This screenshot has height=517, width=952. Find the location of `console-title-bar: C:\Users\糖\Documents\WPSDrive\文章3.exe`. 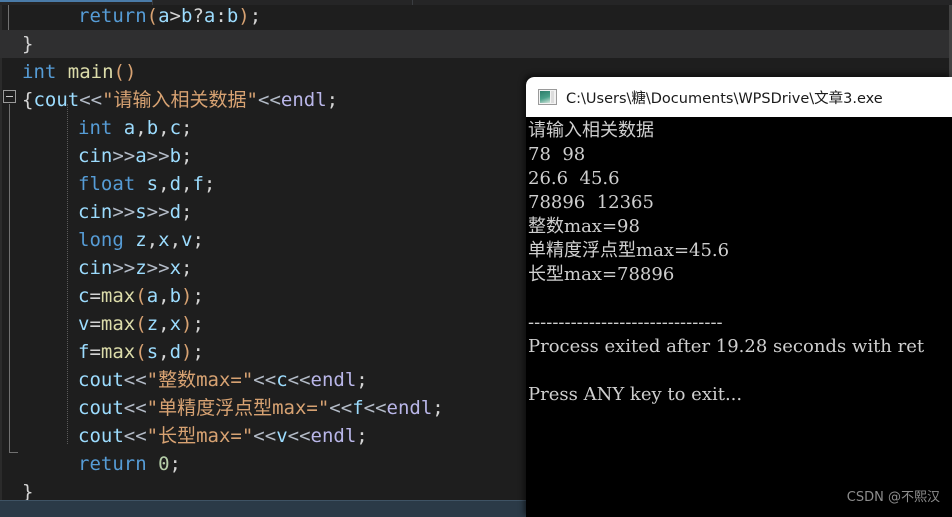

console-title-bar: C:\Users\糖\Documents\WPSDrive\文章3.exe is located at coordinates (739, 97).